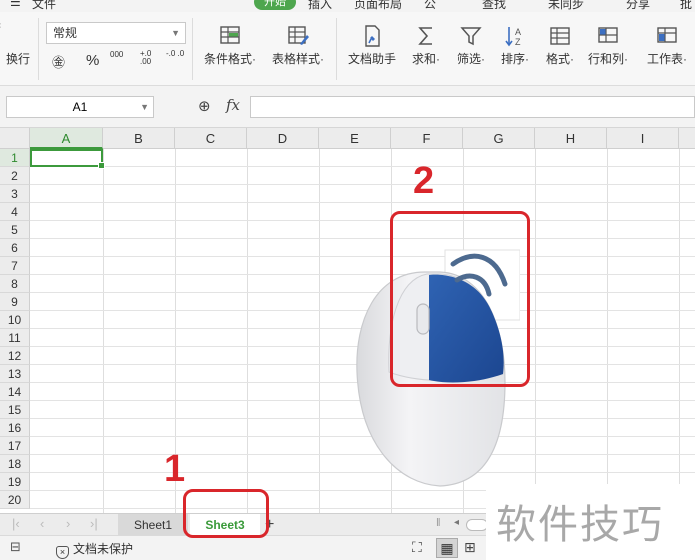 The height and width of the screenshot is (560, 695). What do you see at coordinates (424, 181) in the screenshot?
I see `annotation-label-2: 2` at bounding box center [424, 181].